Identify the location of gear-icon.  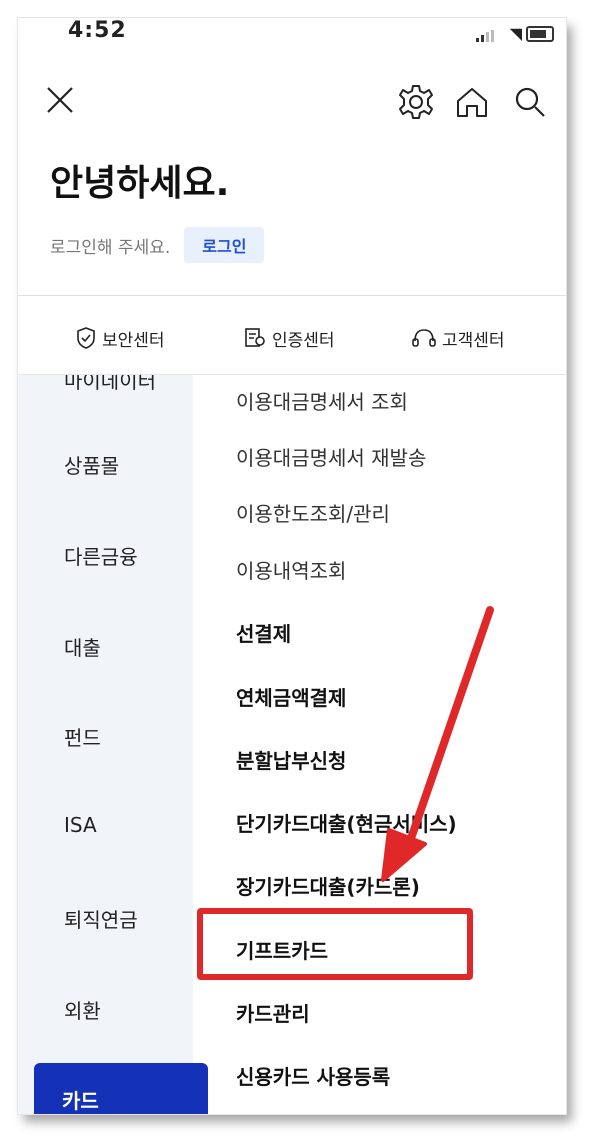
(416, 102).